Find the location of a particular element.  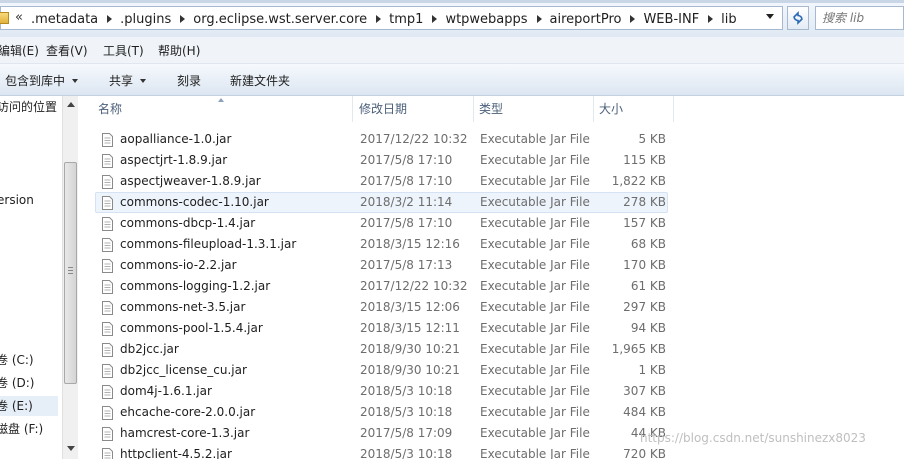

search-field is located at coordinates (859, 18).